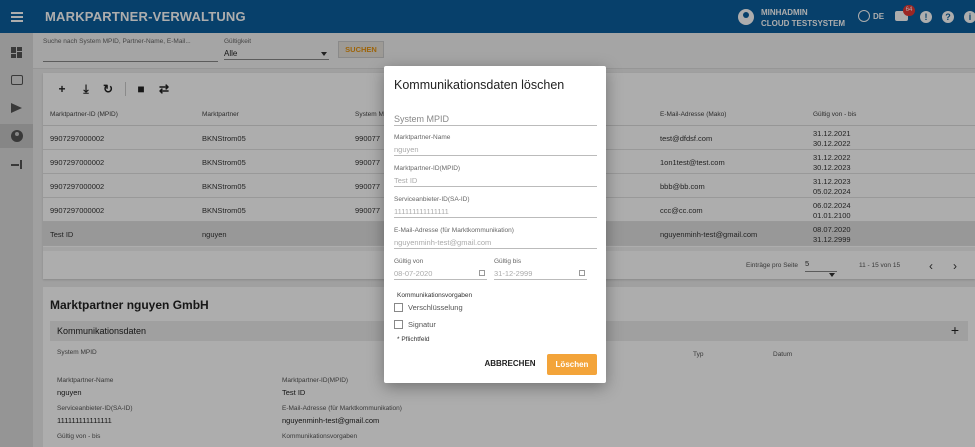 The width and height of the screenshot is (975, 447). I want to click on mpid-field: Marktpartner-ID(MPID) Test ID, so click(495, 176).